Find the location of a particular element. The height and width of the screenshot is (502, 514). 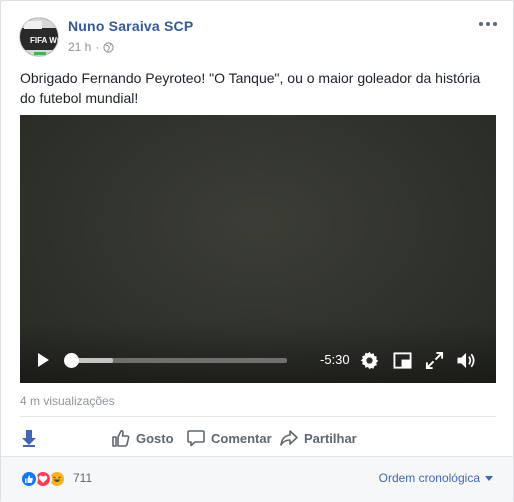

post-meta: 21 h · is located at coordinates (91, 47).